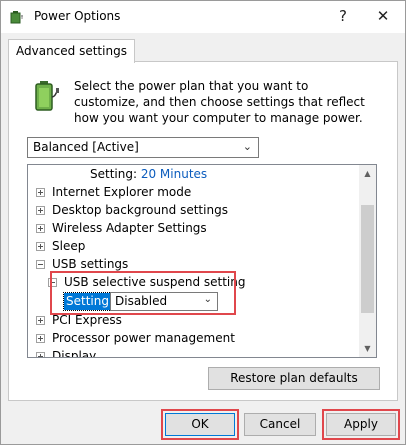  I want to click on scroll-thumb, so click(367, 259).